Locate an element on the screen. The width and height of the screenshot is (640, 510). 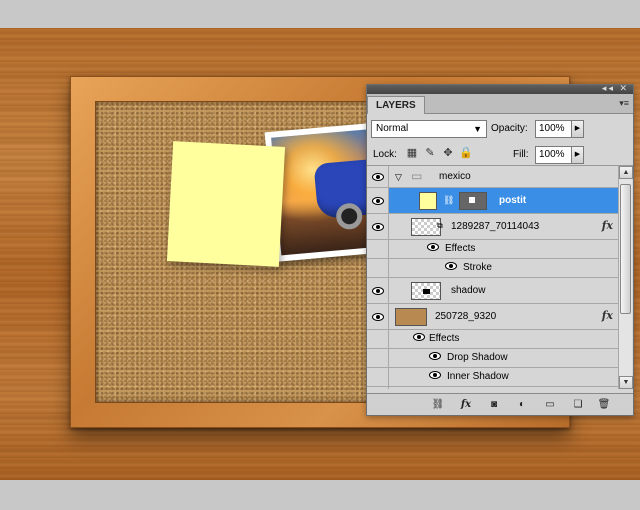
expand-triangle-icon: ▽ is located at coordinates (398, 177).